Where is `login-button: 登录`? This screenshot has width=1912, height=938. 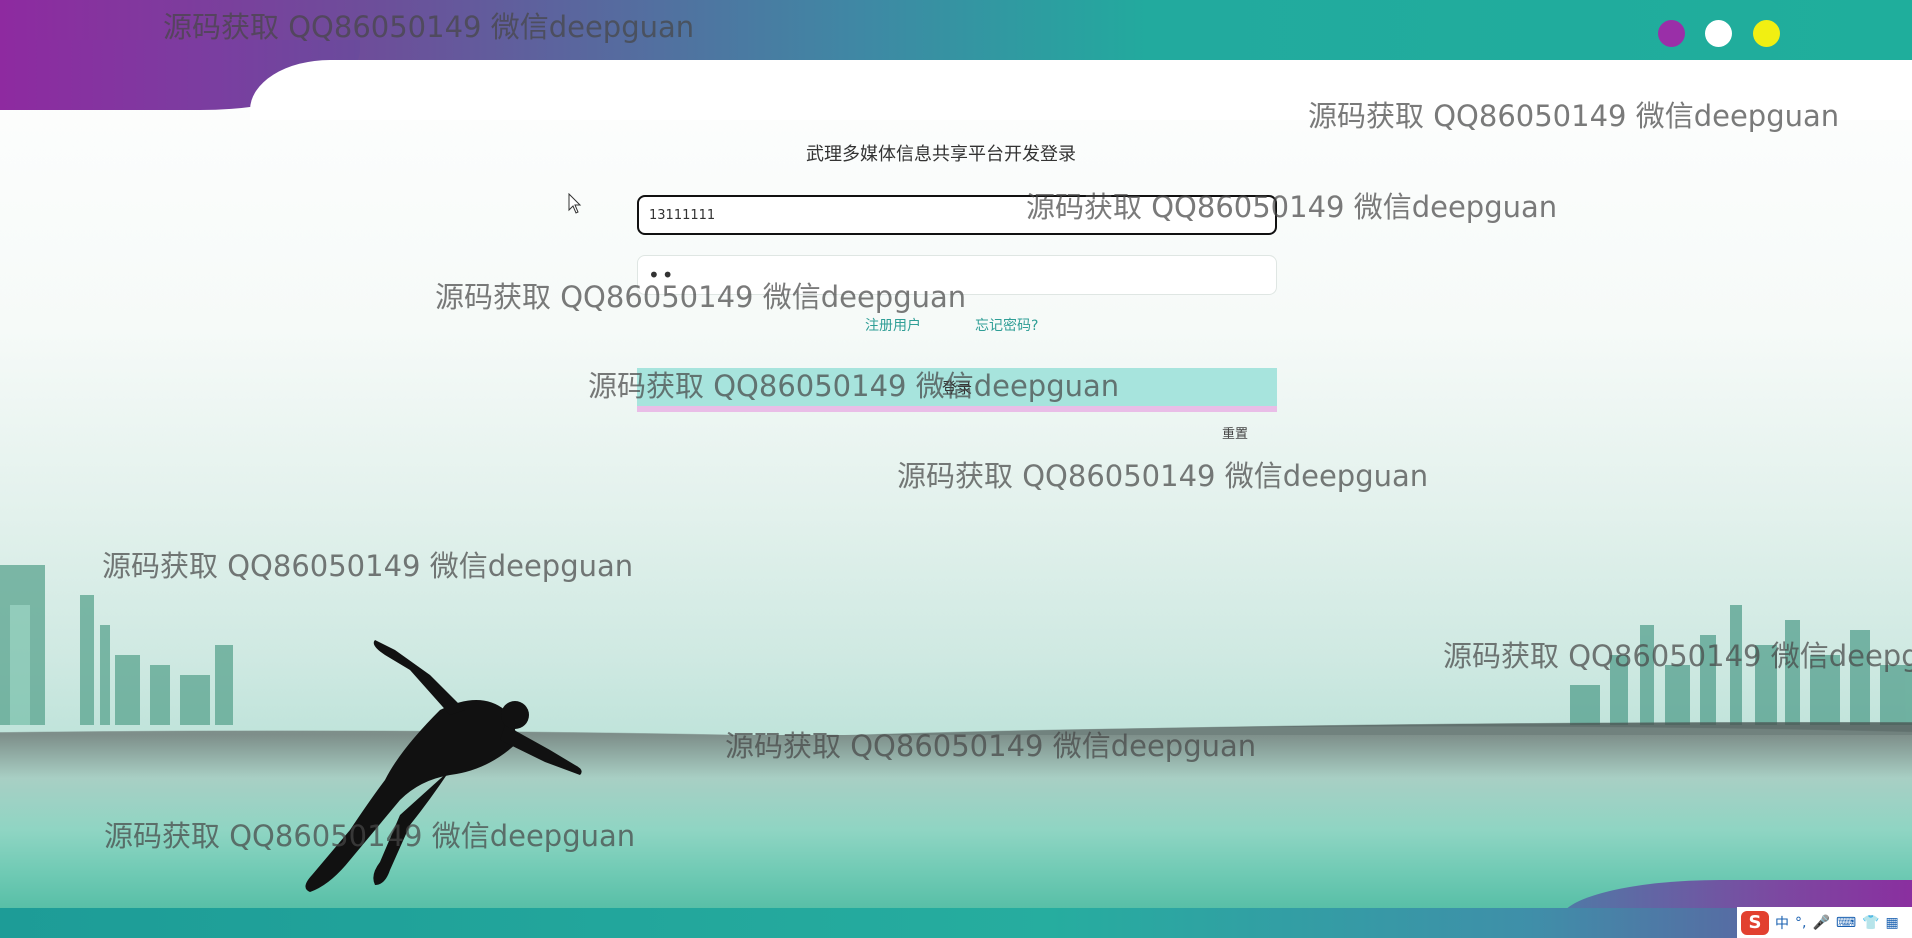 login-button: 登录 is located at coordinates (957, 390).